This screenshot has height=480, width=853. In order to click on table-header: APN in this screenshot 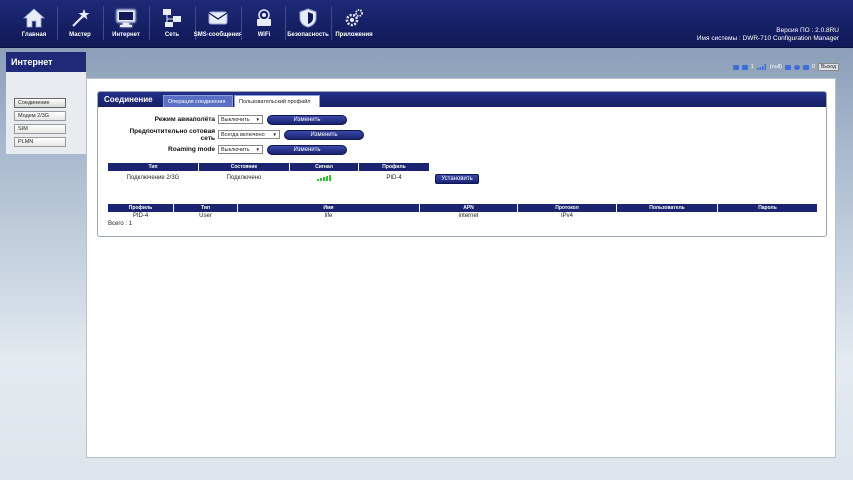, I will do `click(468, 208)`.